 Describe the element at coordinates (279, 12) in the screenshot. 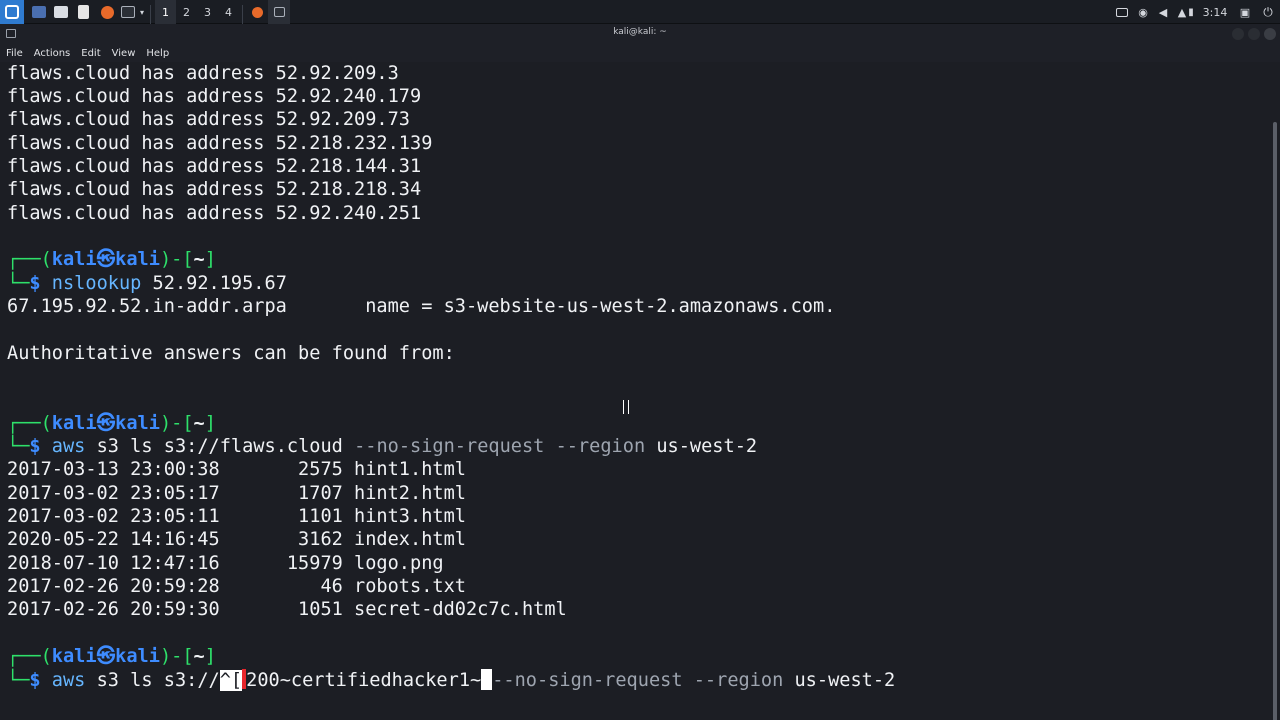

I see `terminal-task-icon` at that location.